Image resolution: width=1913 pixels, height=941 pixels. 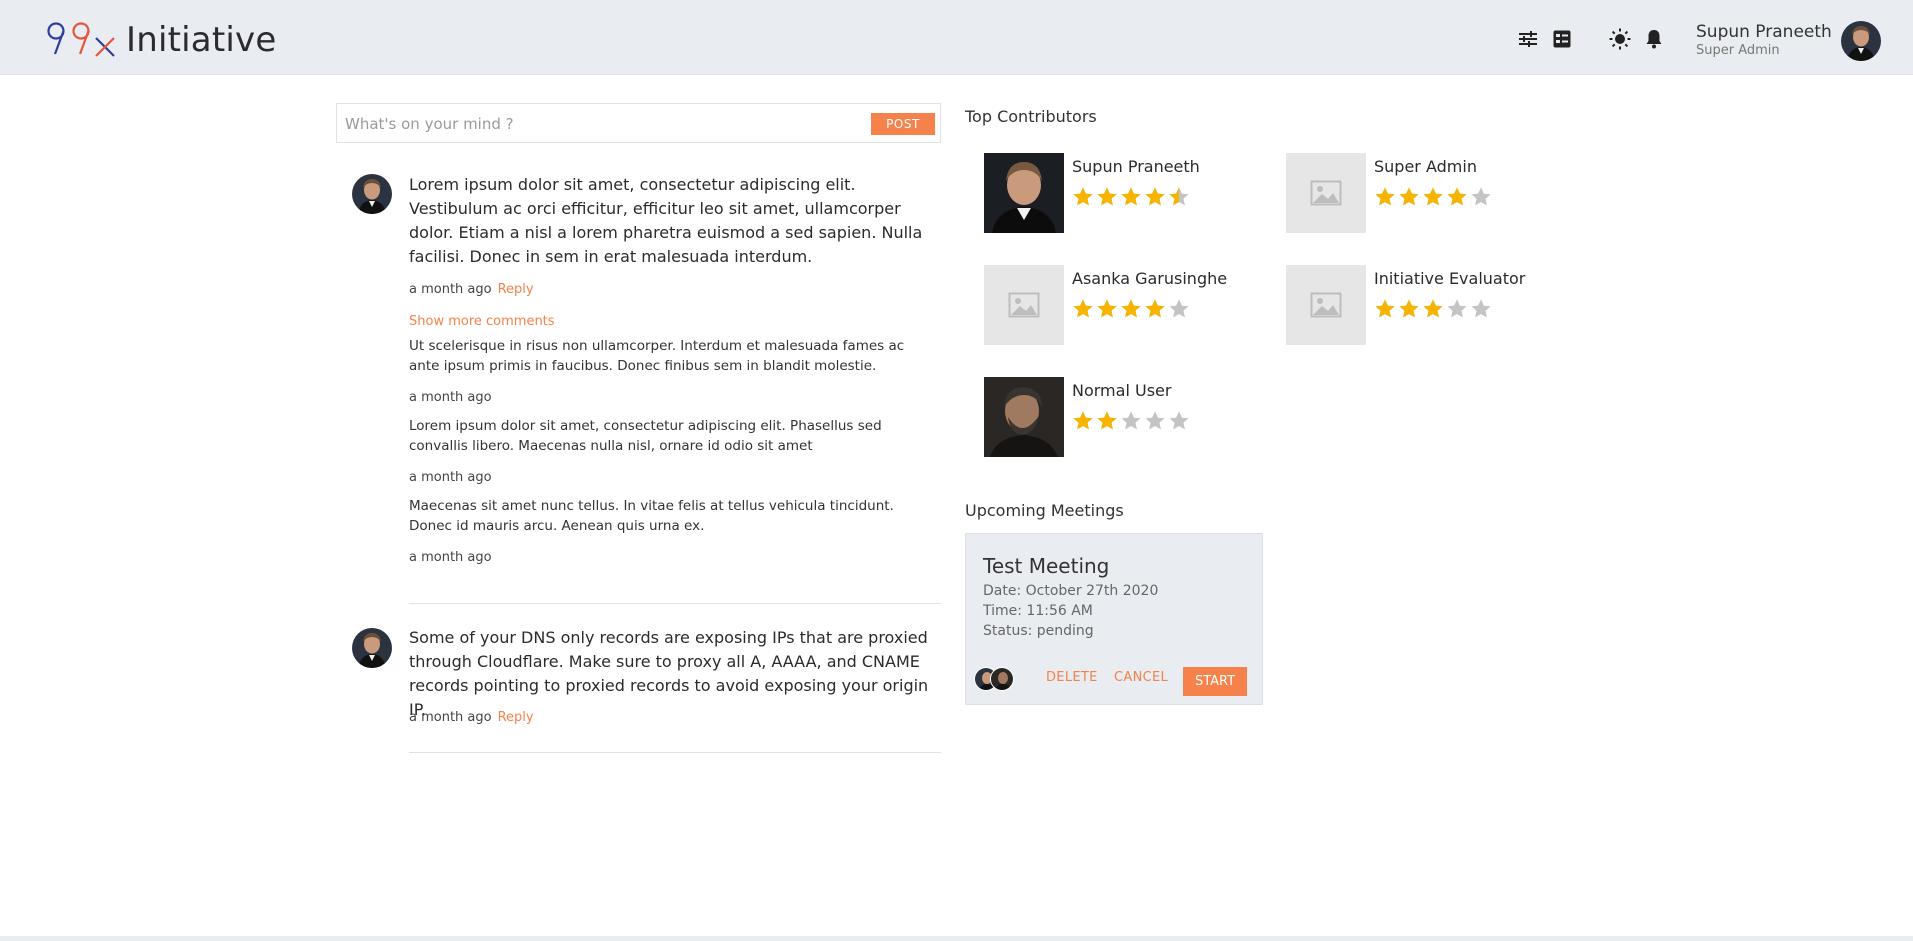 What do you see at coordinates (1038, 611) in the screenshot?
I see `meeting-time: Time: 11:56 AM` at bounding box center [1038, 611].